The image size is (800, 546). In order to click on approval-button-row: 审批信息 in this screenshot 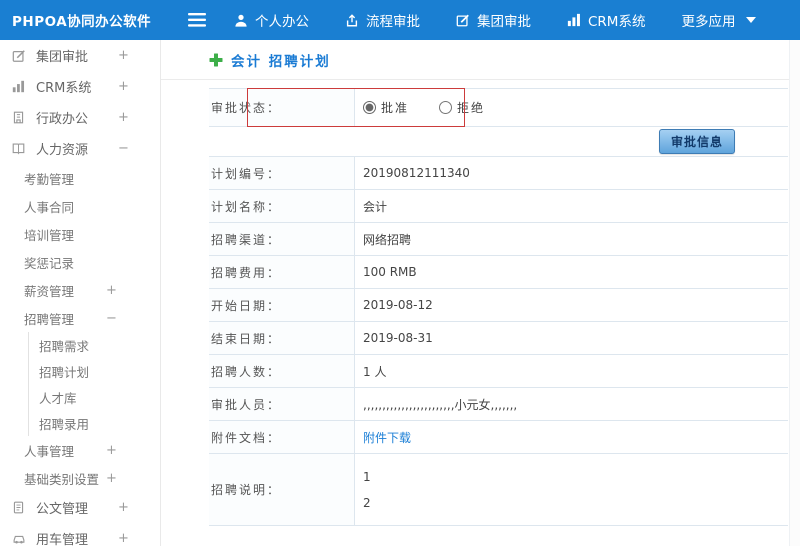, I will do `click(498, 142)`.